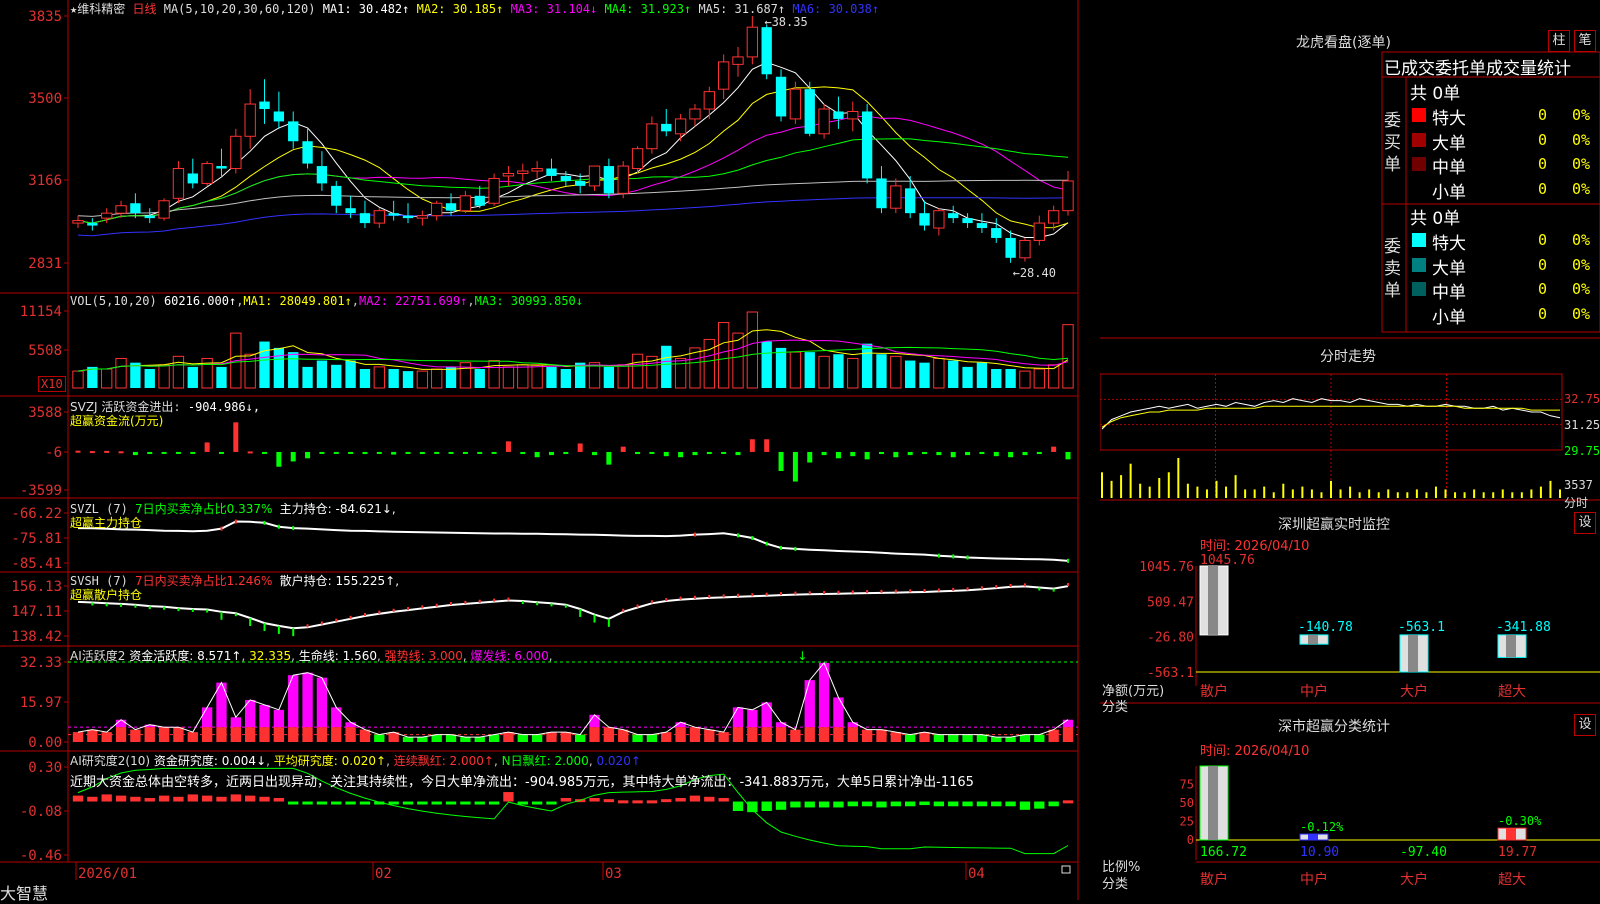  What do you see at coordinates (1582, 425) in the screenshot?
I see `intraday-tick-2: 31.25` at bounding box center [1582, 425].